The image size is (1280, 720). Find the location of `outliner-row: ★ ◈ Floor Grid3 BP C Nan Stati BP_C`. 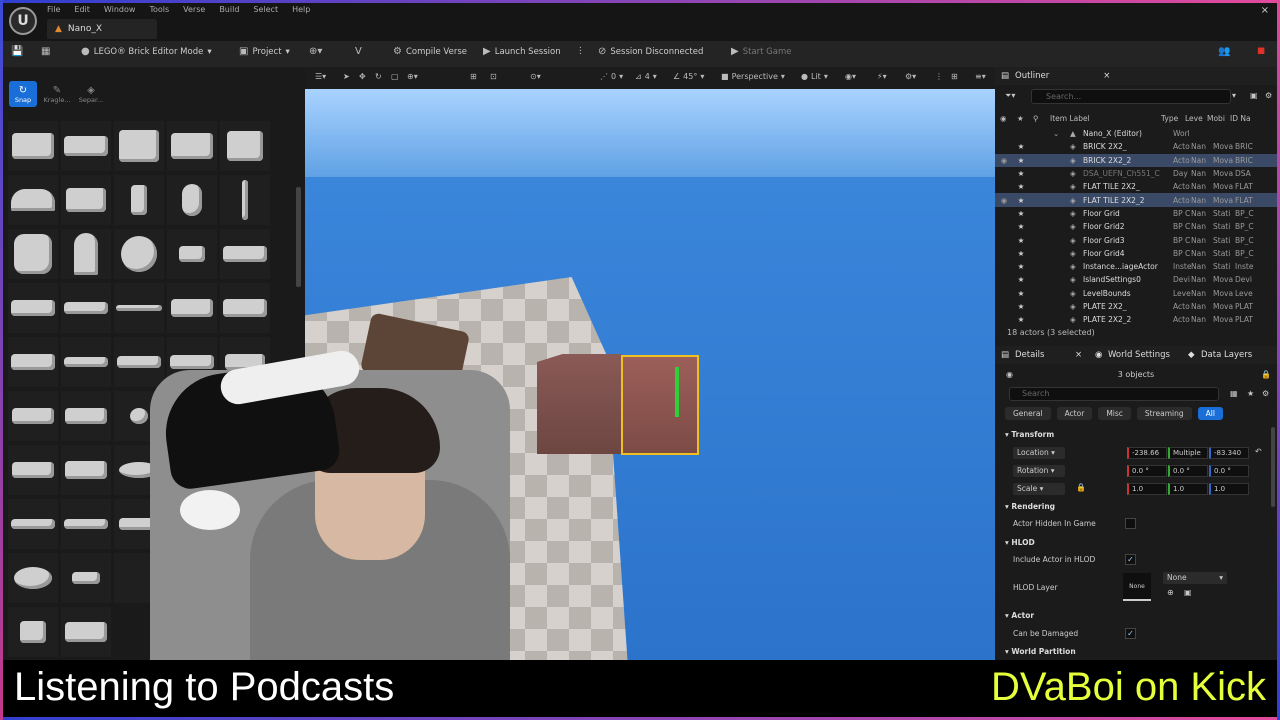

outliner-row: ★ ◈ Floor Grid3 BP C Nan Stati BP_C is located at coordinates (1136, 239).